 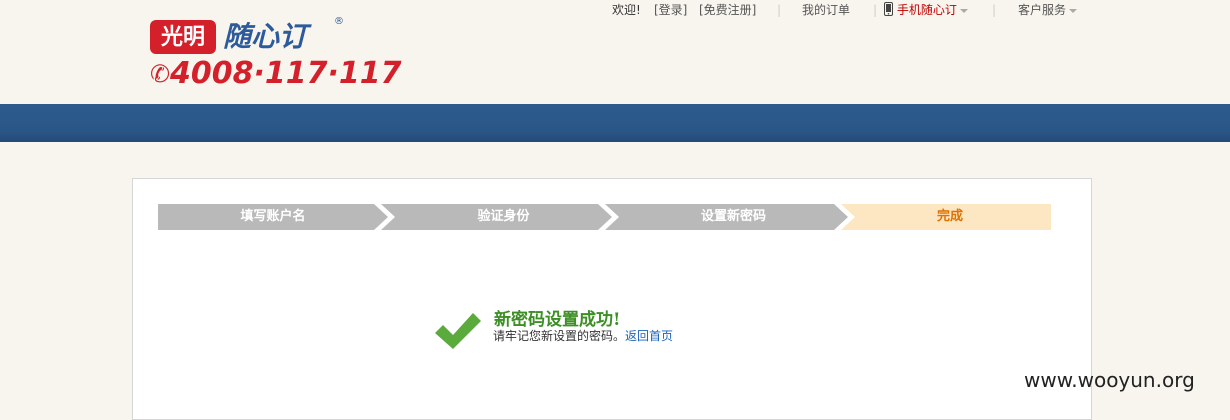 What do you see at coordinates (503, 216) in the screenshot?
I see `step-2-label: 验证身份` at bounding box center [503, 216].